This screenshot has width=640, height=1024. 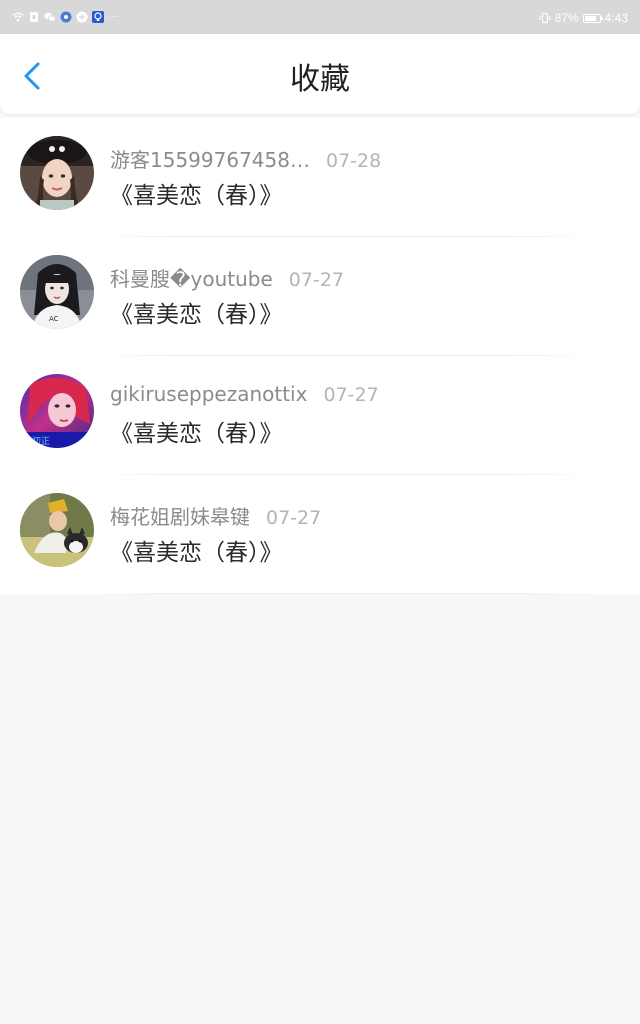 I want to click on list-item: 初正 gikiruseppezanottix 07-27 《喜美恋（春）》, so click(x=320, y=415).